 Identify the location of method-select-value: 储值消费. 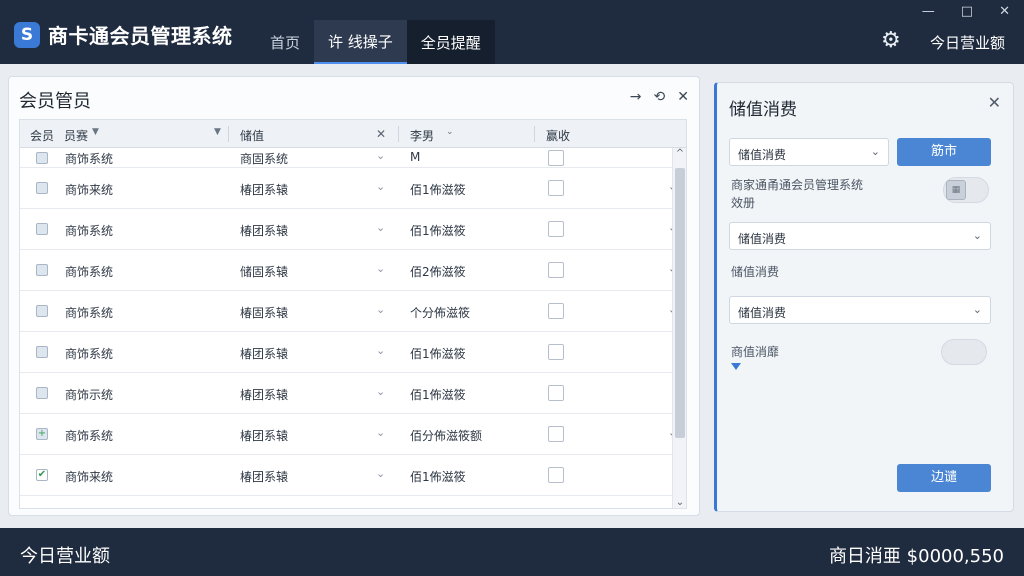
(762, 313).